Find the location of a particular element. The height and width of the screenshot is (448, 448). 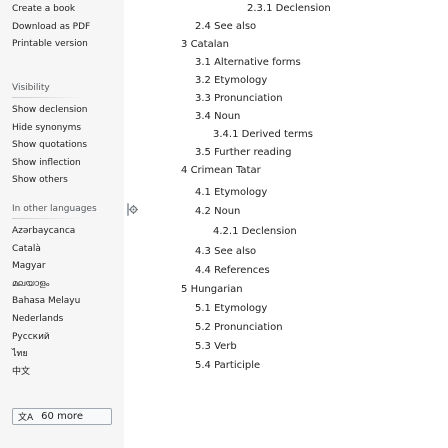

toc-number: 5.1 is located at coordinates (203, 308).